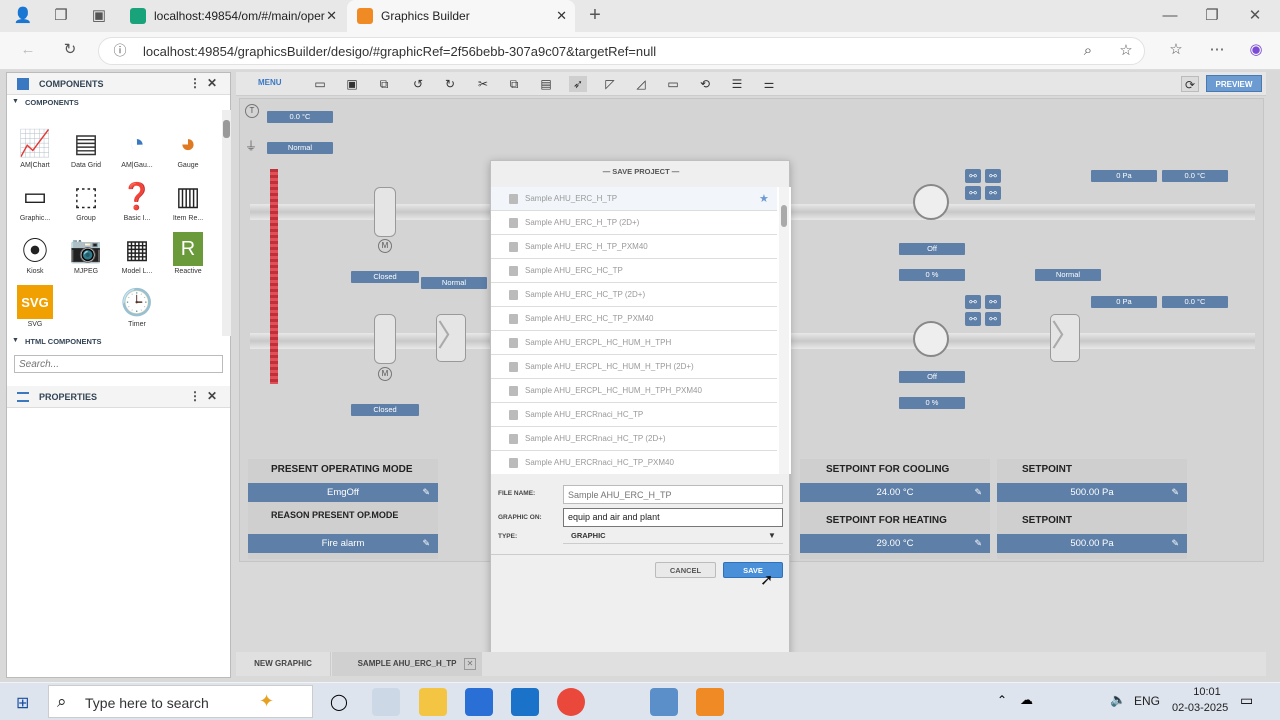 Image resolution: width=1280 pixels, height=720 pixels. I want to click on component-kiosk: ⦿ Kiosk, so click(35, 254).